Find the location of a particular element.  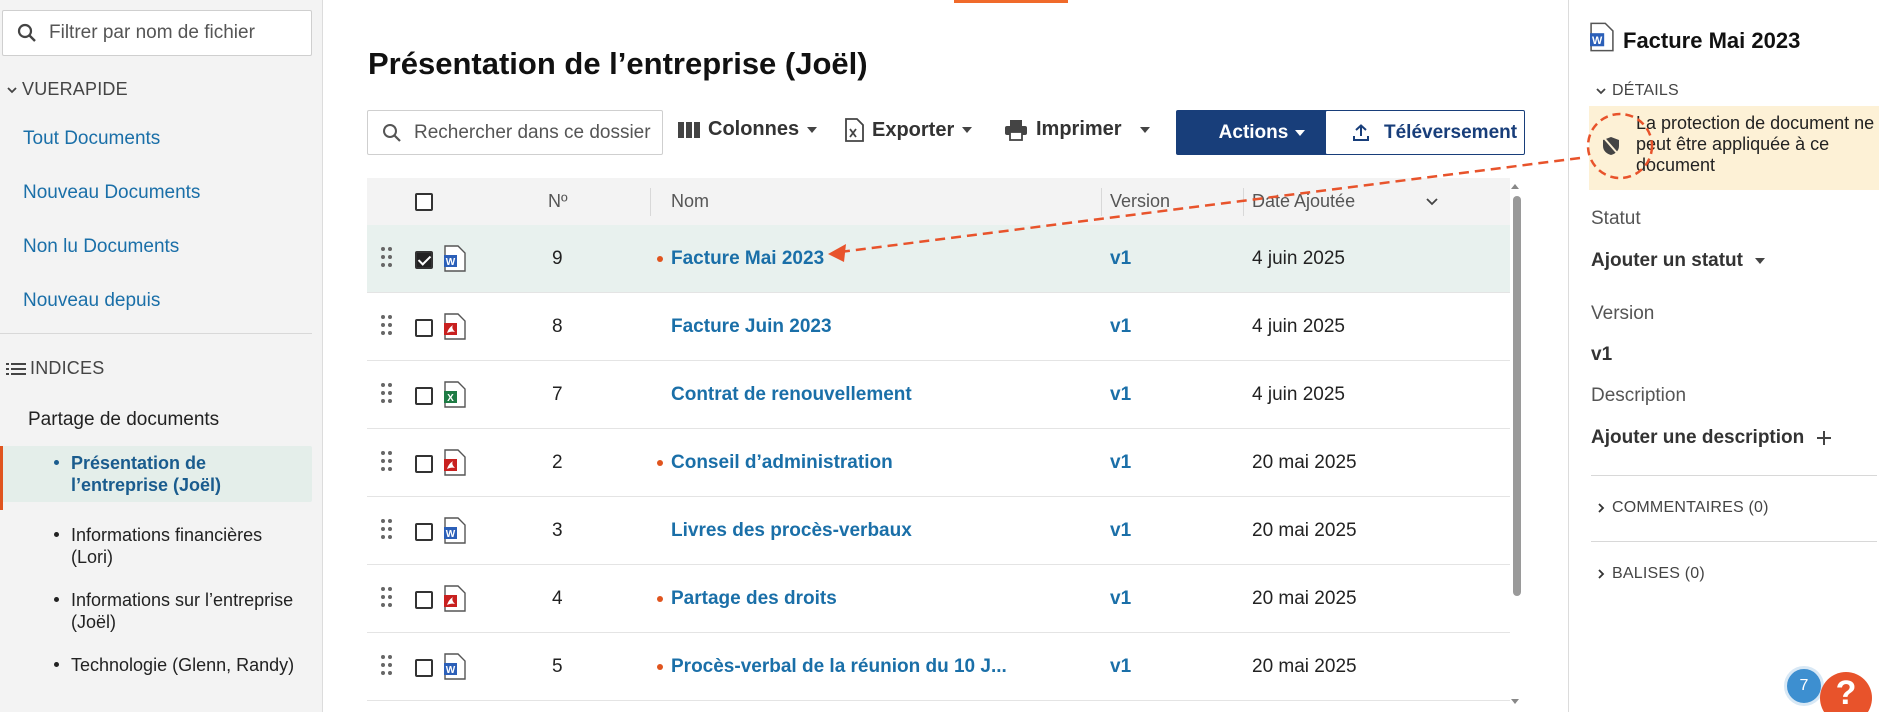

table-row: W 3 Livres des procès-verbaux v1 20 mai 2025 is located at coordinates (938, 531).